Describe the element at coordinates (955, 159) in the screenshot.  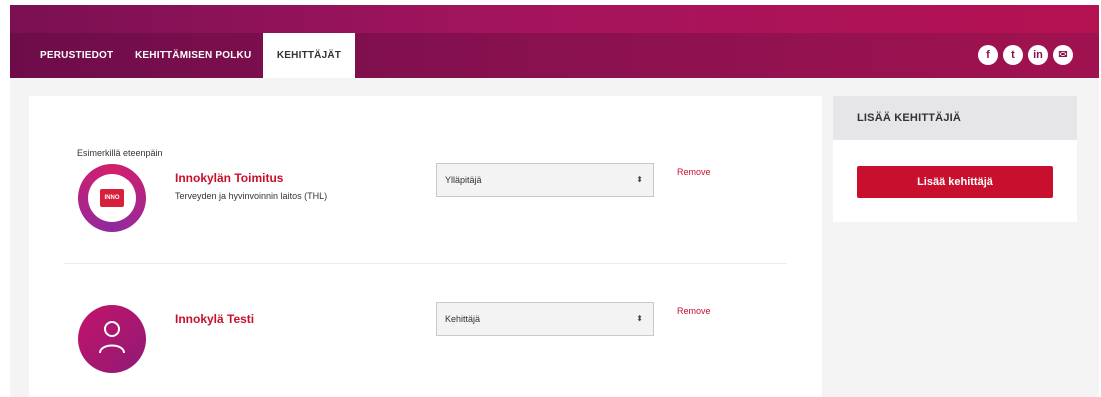
I see `add-developers-panel: LISÄÄ KEHITTÄJIÄ Lisää kehittäjä` at that location.